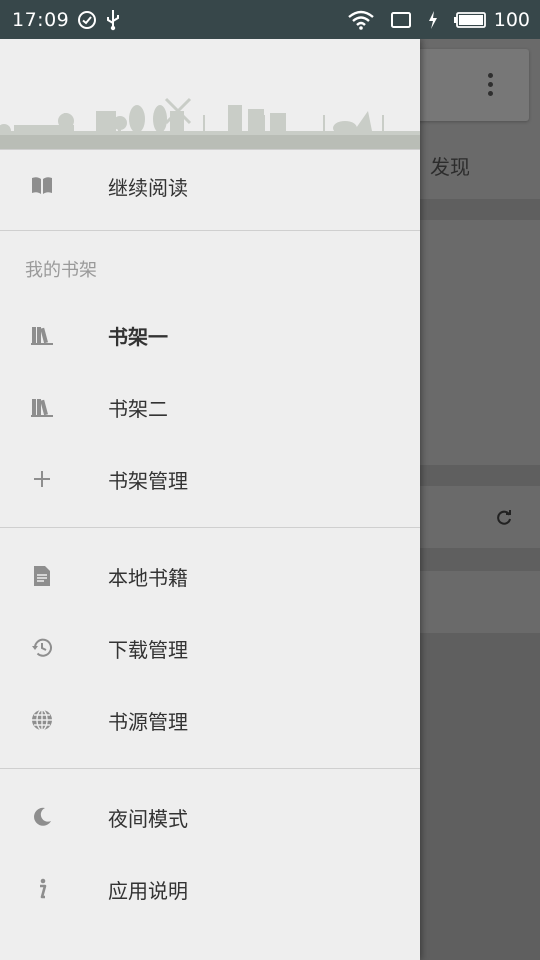  I want to click on refresh-icon, so click(504, 520).